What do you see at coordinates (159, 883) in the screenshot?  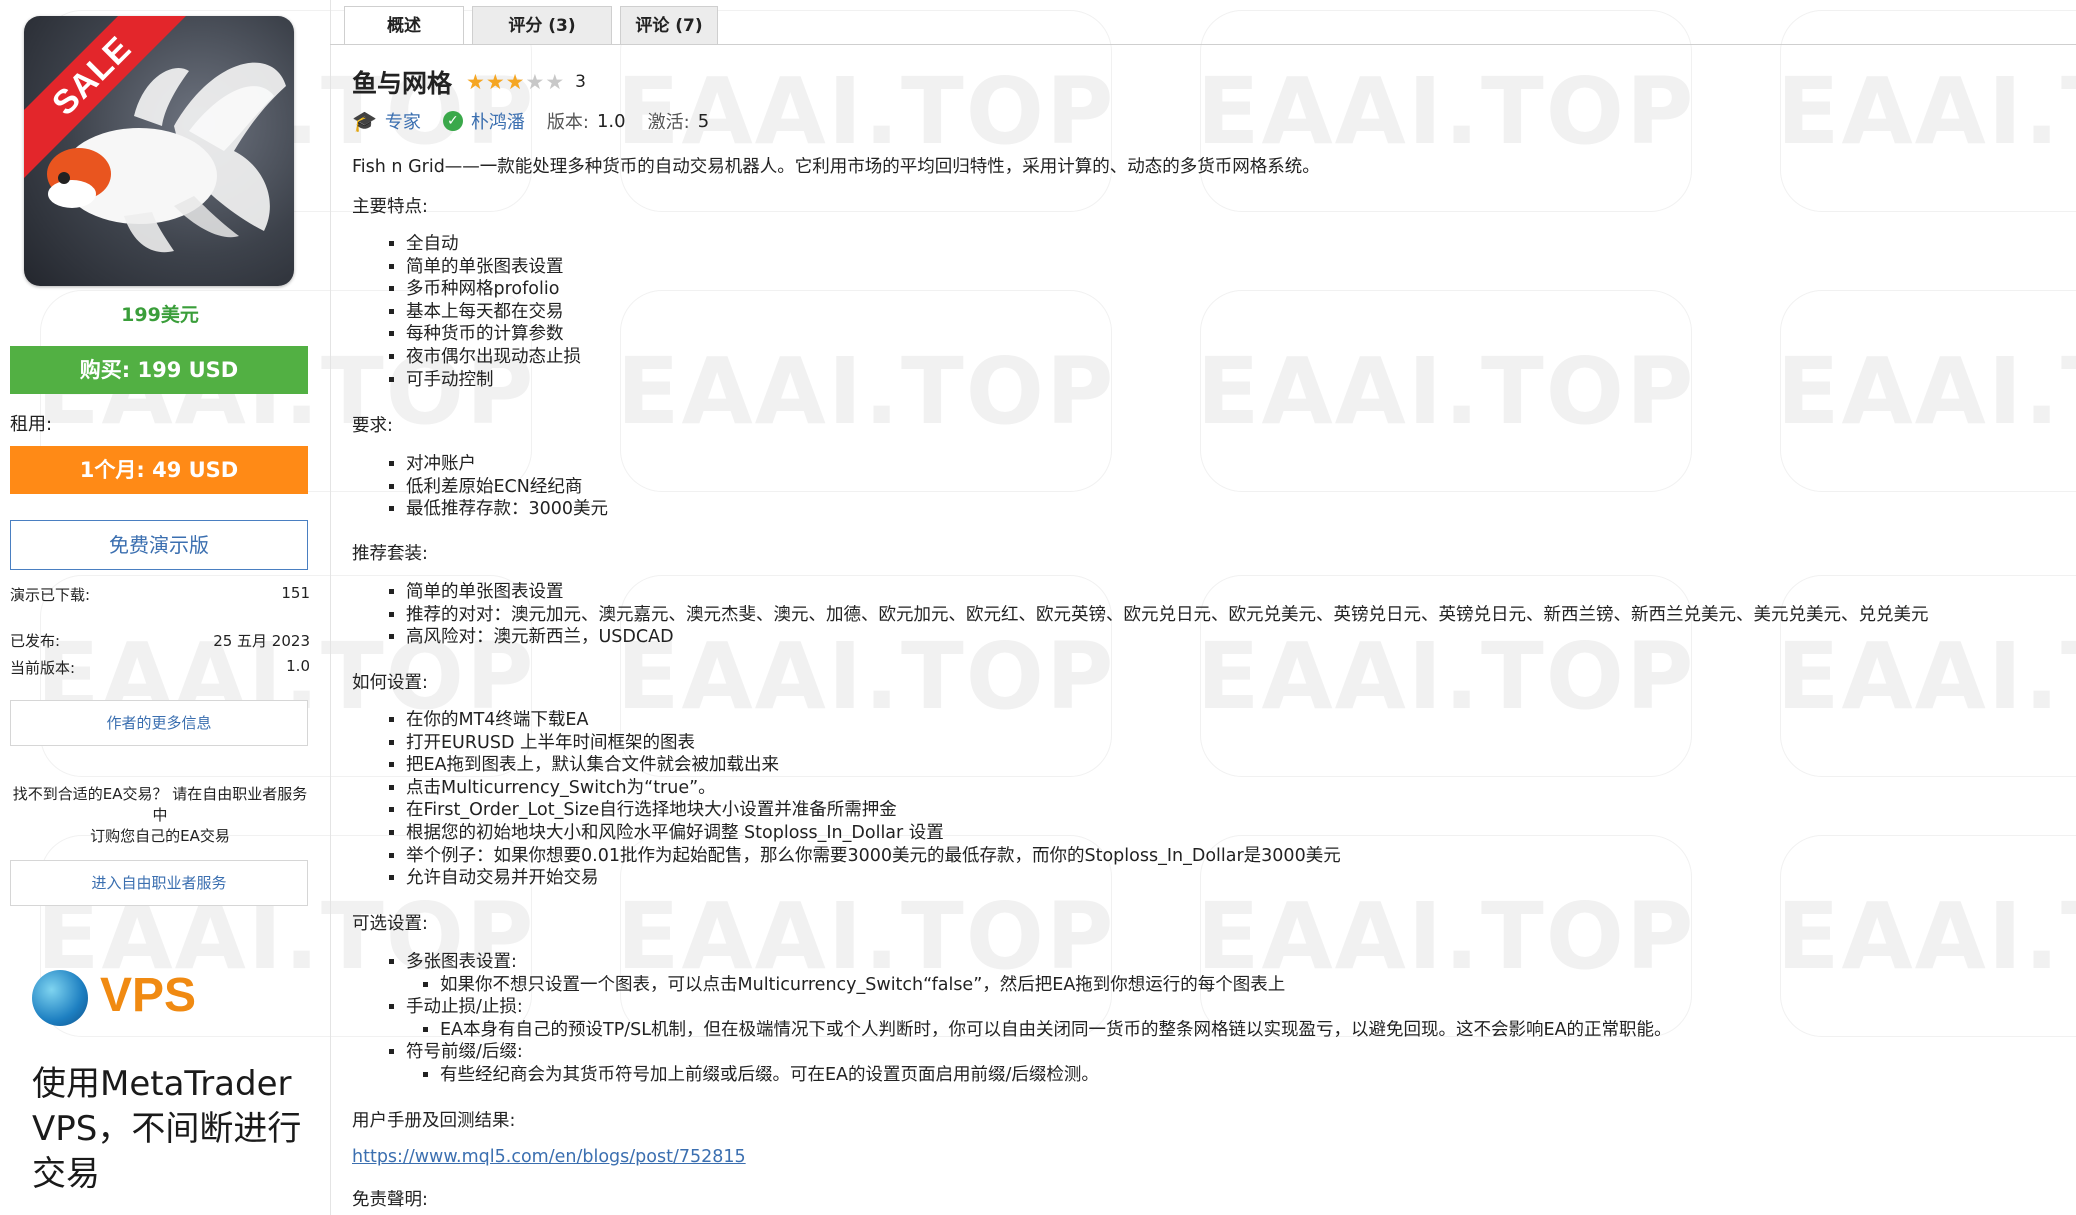 I see `freelance-button: 进入自由职业者服务` at bounding box center [159, 883].